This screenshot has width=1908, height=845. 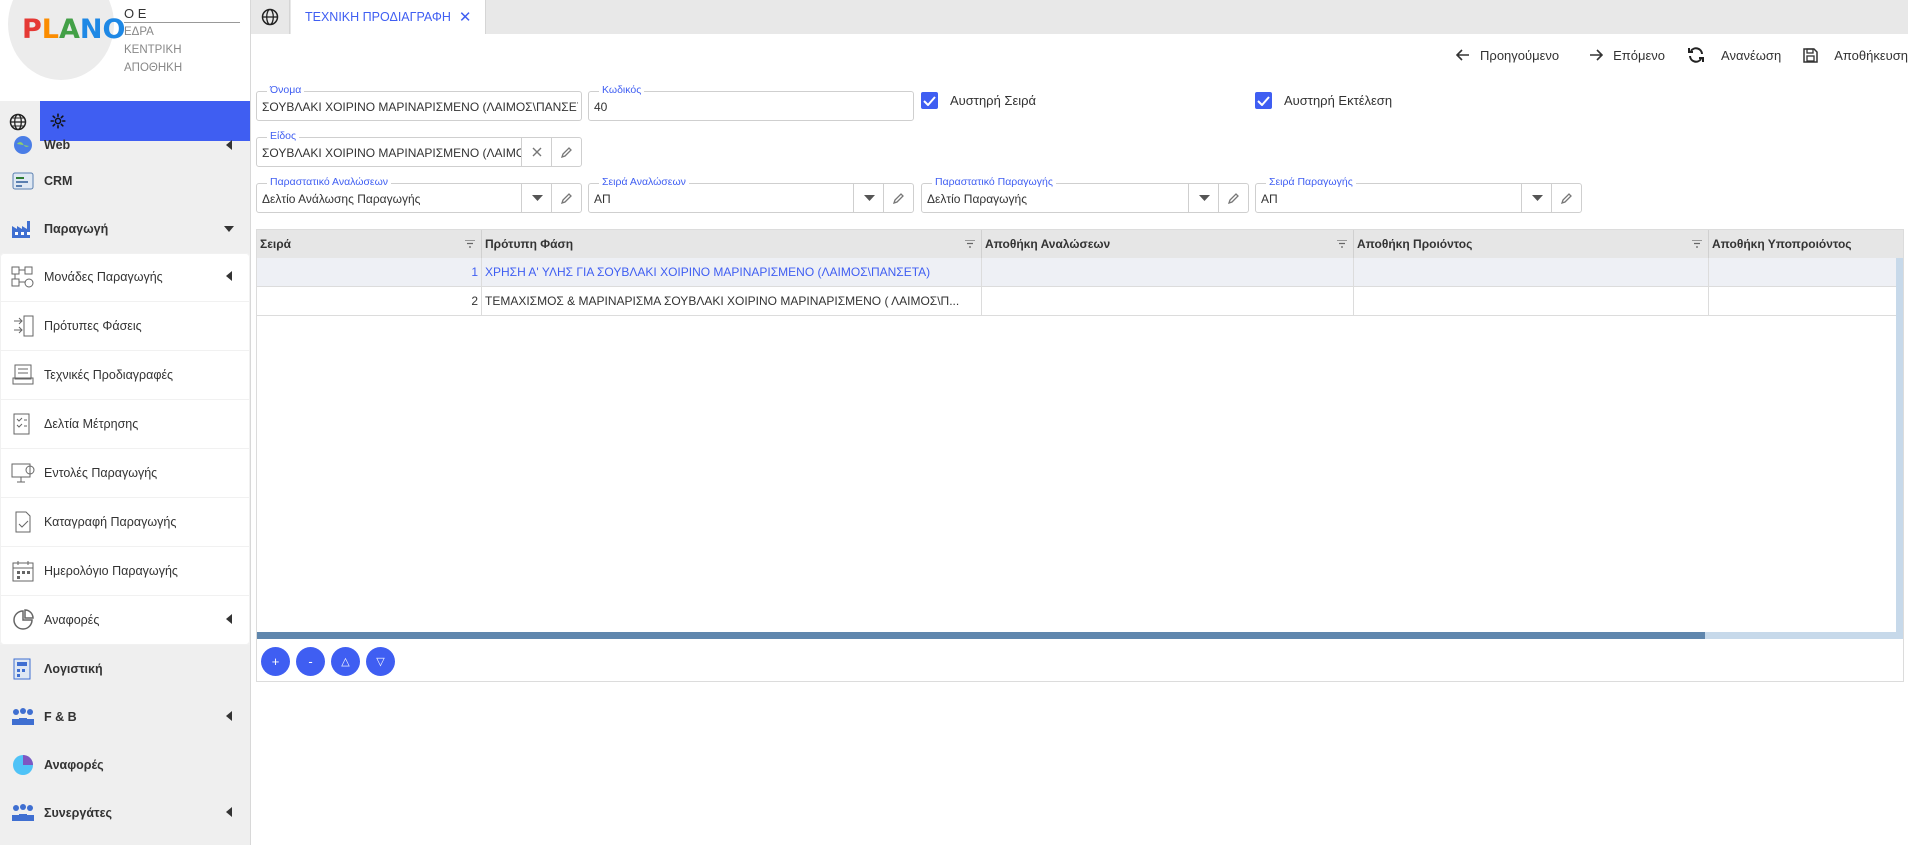 I want to click on logo-letter: A, so click(x=69, y=29).